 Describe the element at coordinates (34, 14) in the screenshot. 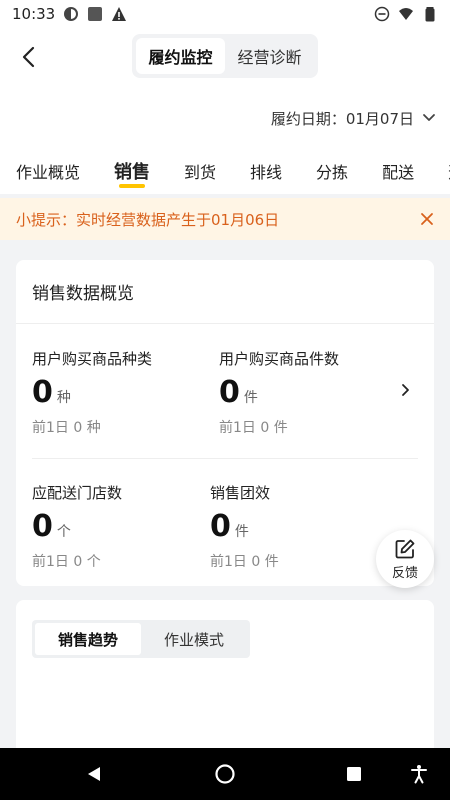

I see `status-time: 10:33` at that location.